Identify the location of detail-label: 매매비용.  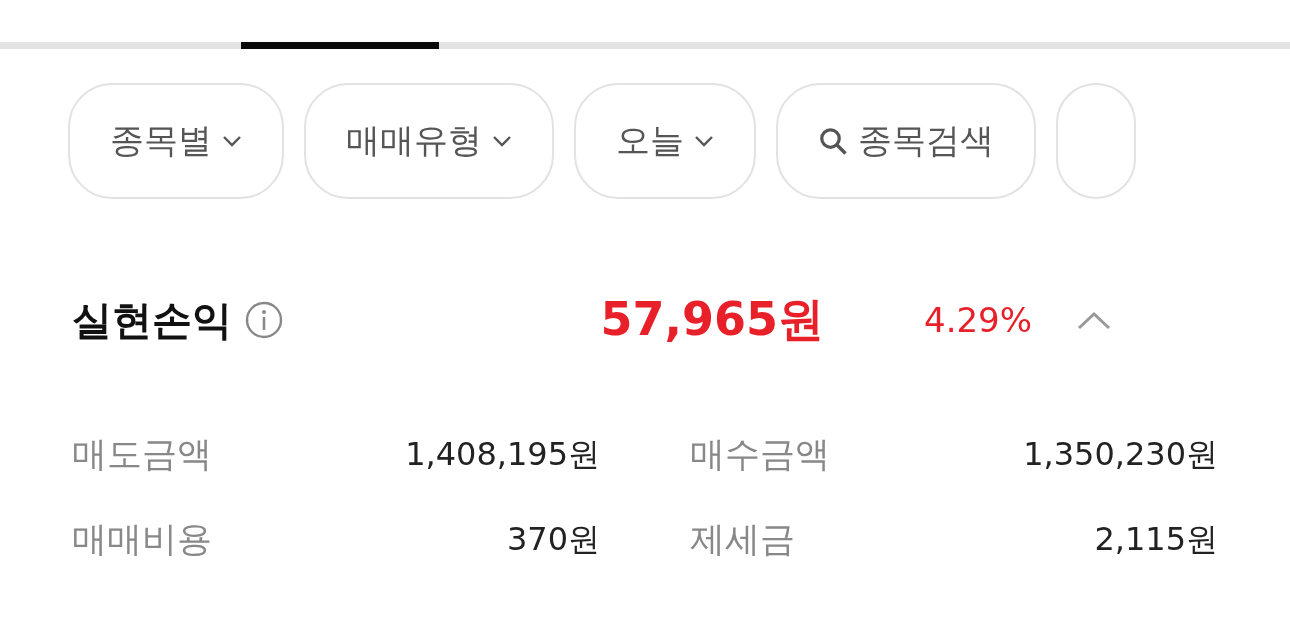
(142, 539).